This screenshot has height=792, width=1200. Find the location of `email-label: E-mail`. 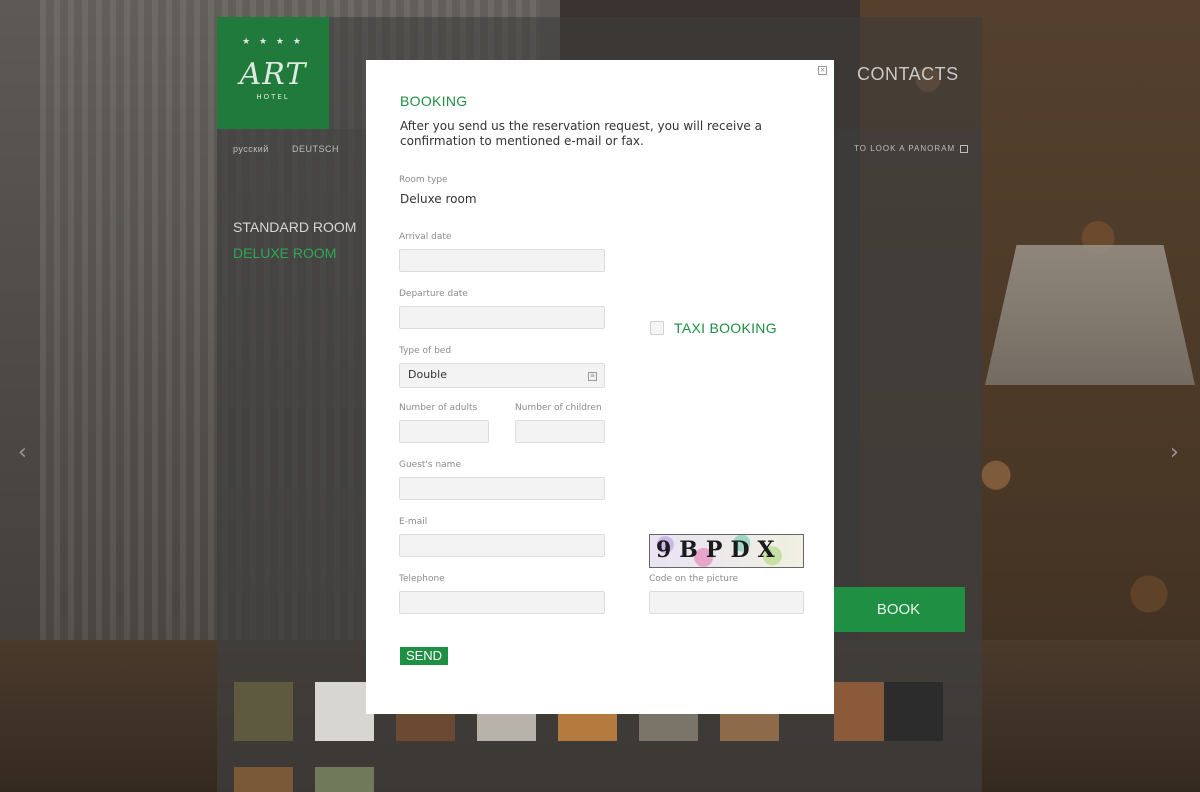

email-label: E-mail is located at coordinates (413, 522).